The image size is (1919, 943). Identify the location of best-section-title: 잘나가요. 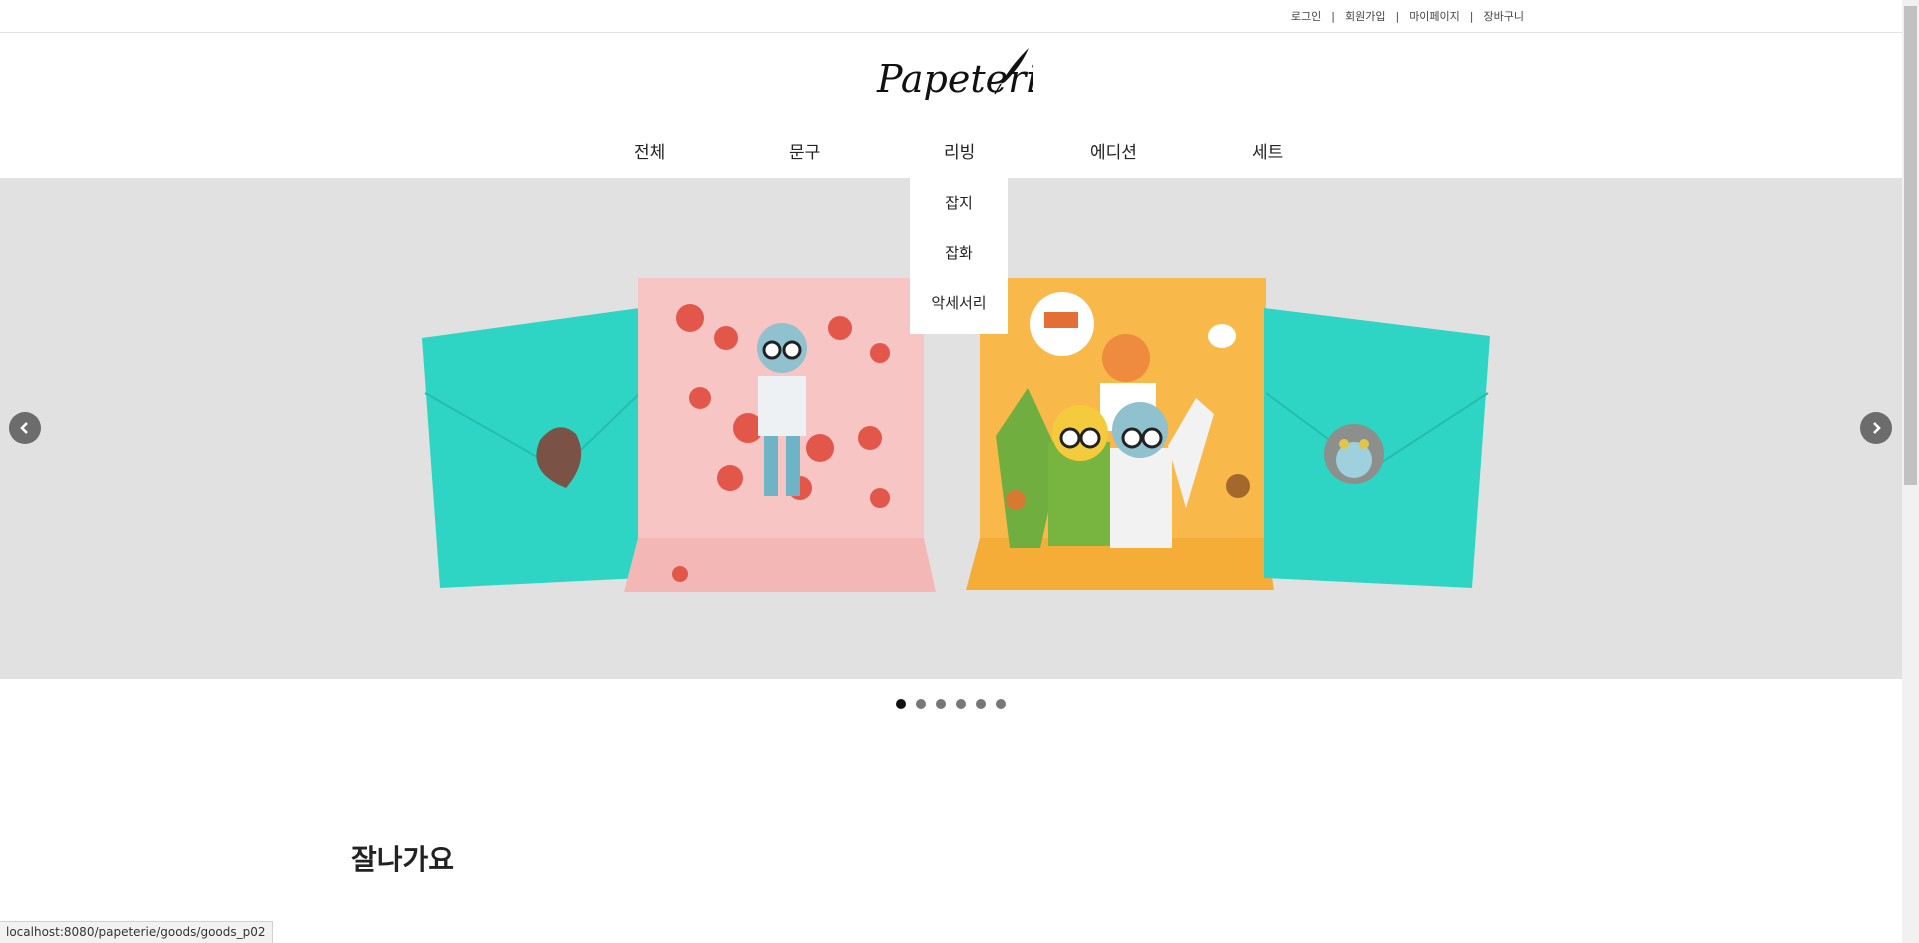
(403, 859).